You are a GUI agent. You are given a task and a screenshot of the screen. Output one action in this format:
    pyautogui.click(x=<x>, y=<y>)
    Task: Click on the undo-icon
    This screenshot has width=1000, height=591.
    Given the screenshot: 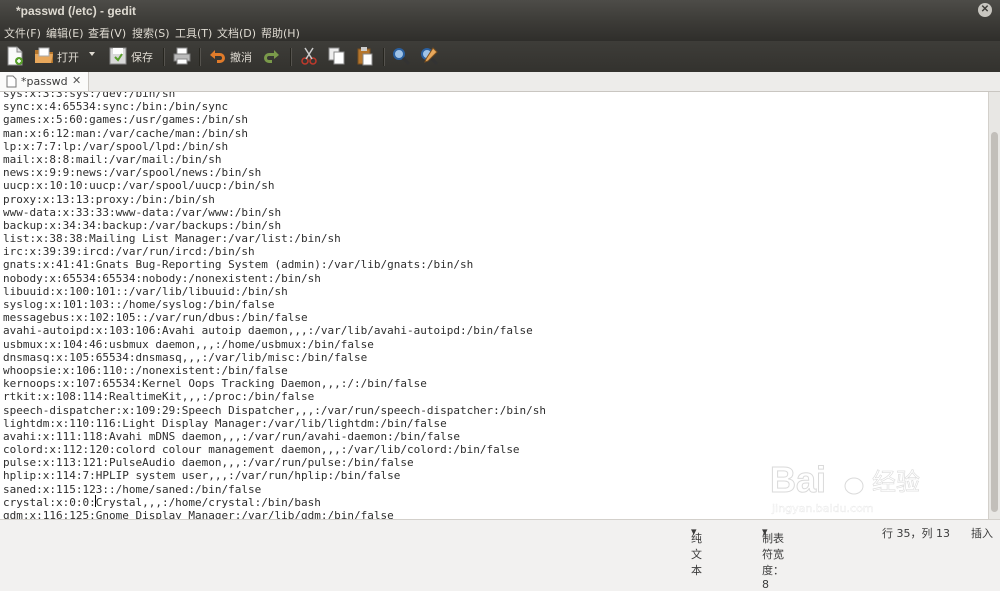 What is the action you would take?
    pyautogui.click(x=217, y=57)
    